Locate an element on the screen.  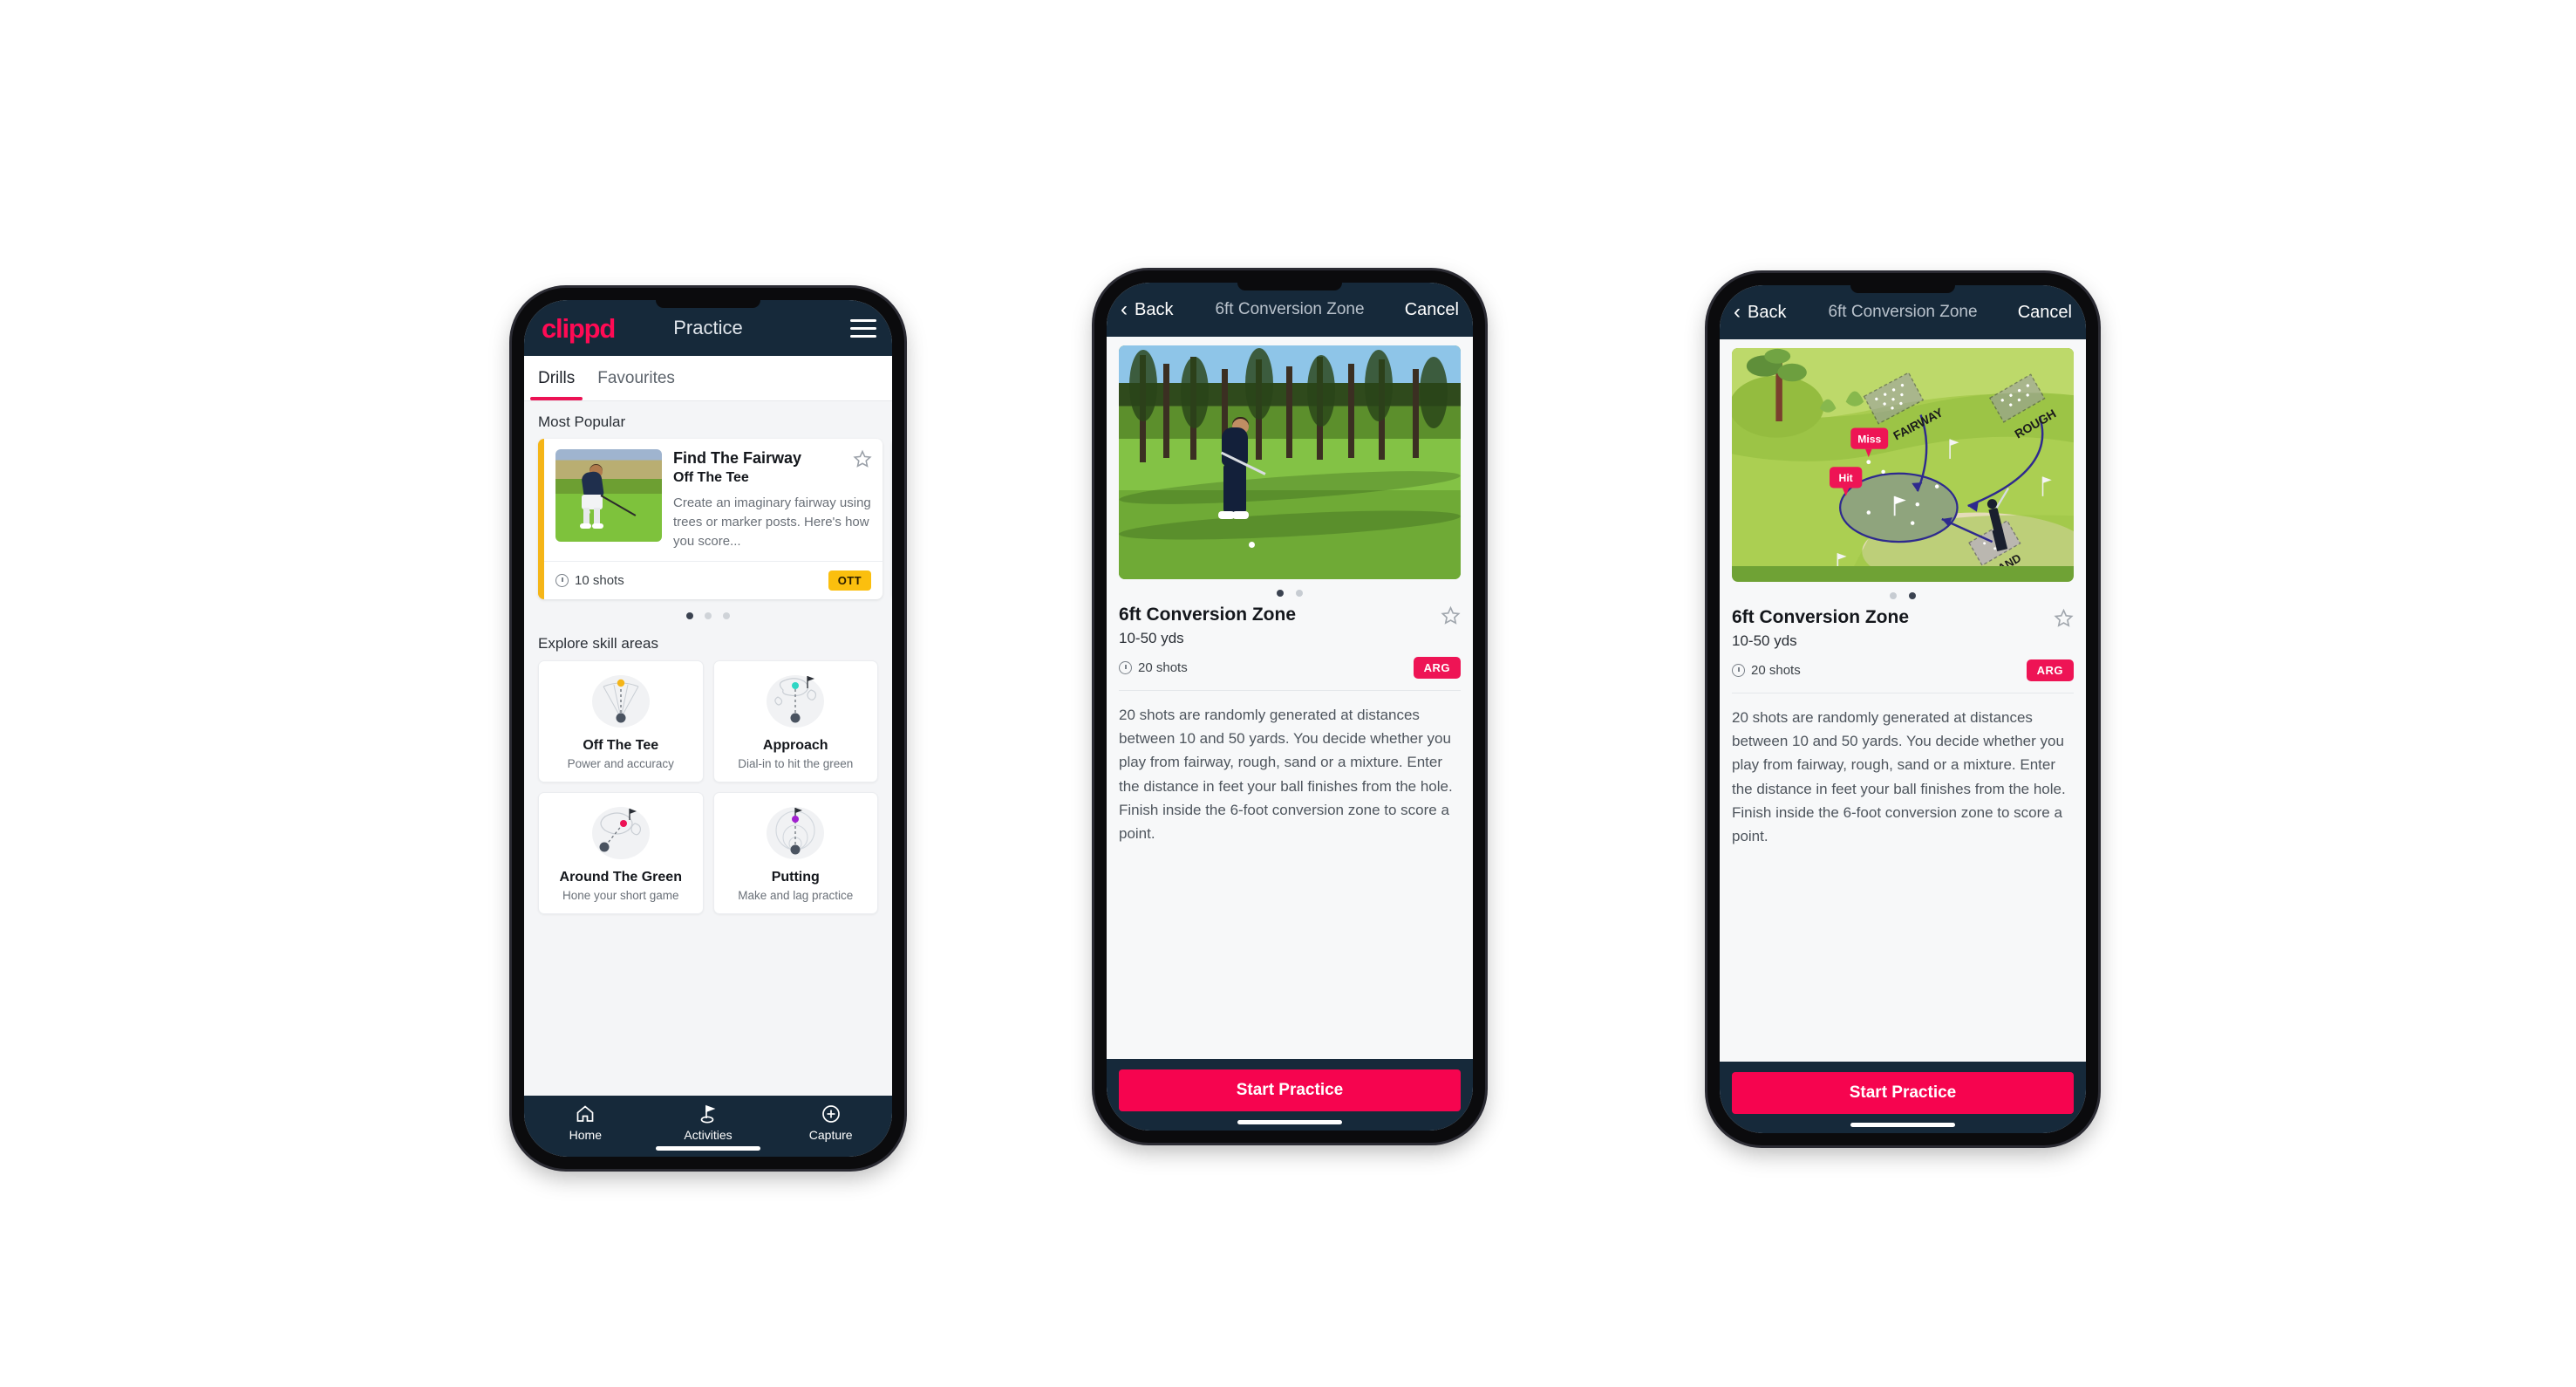
golf-ball is located at coordinates (1251, 546).